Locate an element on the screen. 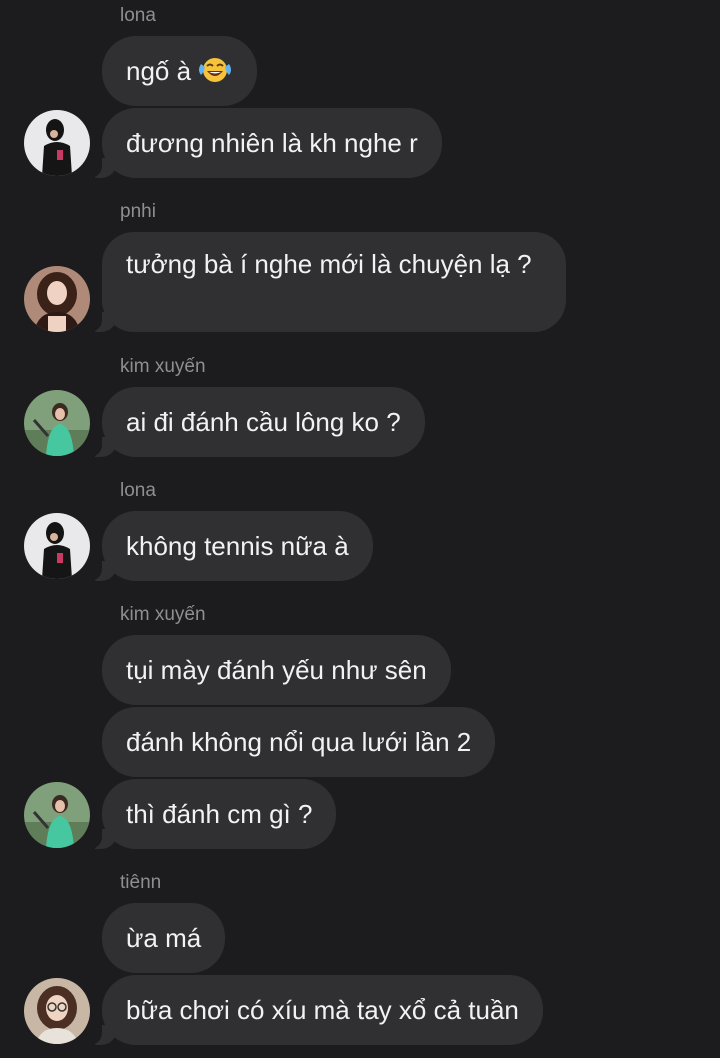 The image size is (720, 1058). message-bubble: đánh không nổi qua lưới lần 2 is located at coordinates (299, 742).